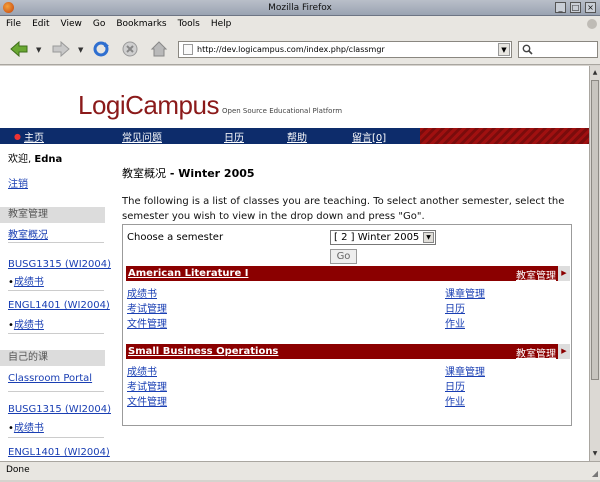  What do you see at coordinates (348, 274) in the screenshot?
I see `class-header: American Literature I 教室管理 ▶` at bounding box center [348, 274].